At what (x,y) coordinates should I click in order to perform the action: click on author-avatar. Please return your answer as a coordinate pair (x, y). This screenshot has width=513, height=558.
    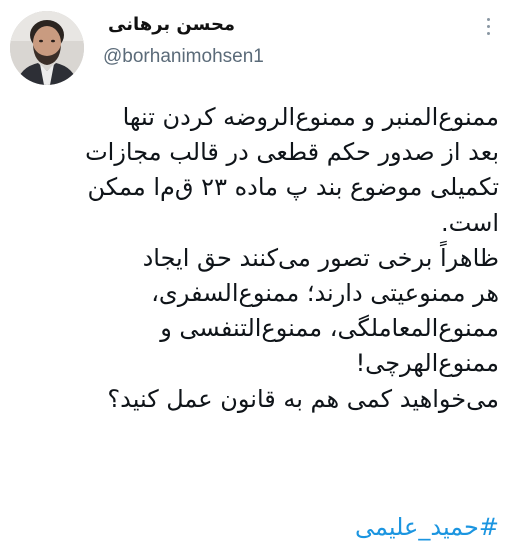
    Looking at the image, I should click on (47, 48).